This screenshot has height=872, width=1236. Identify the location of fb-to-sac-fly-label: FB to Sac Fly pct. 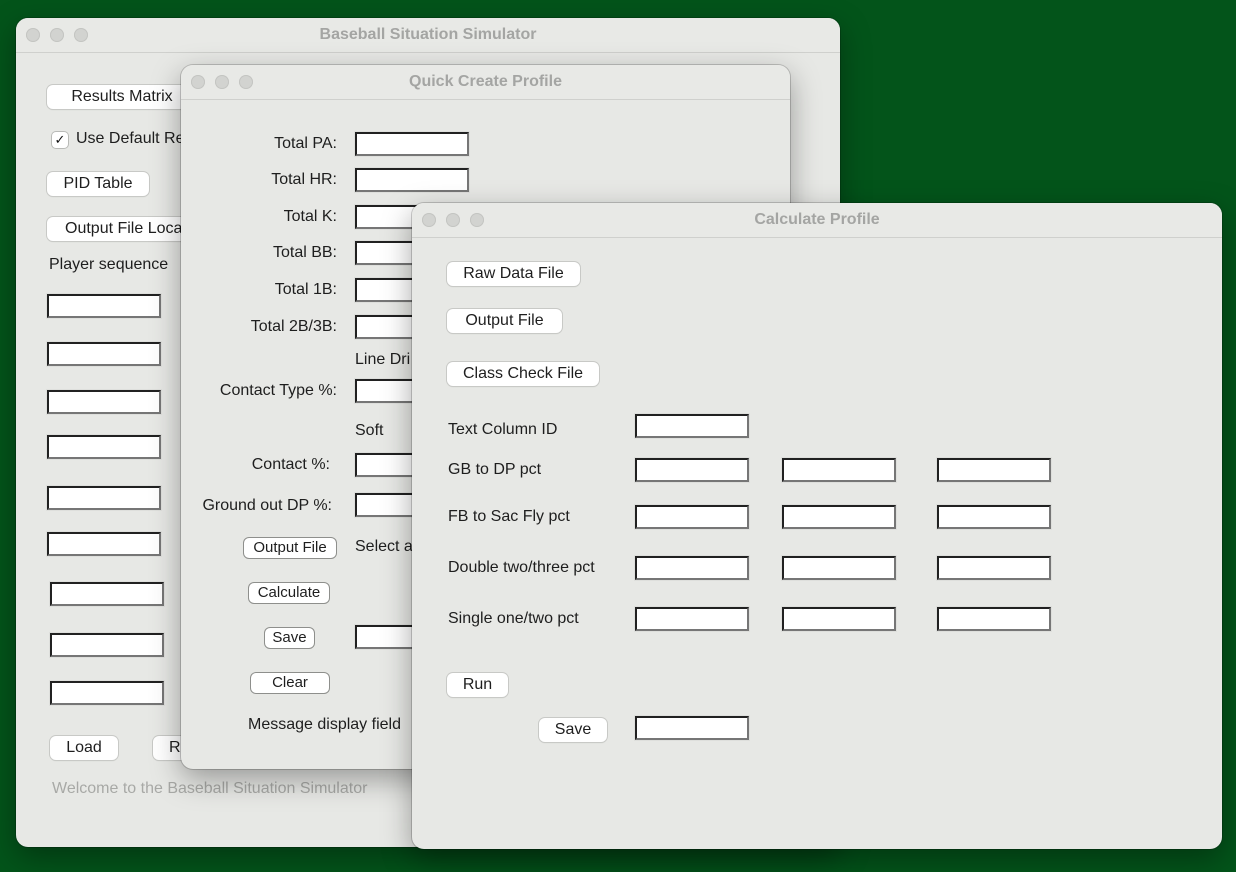
(509, 516).